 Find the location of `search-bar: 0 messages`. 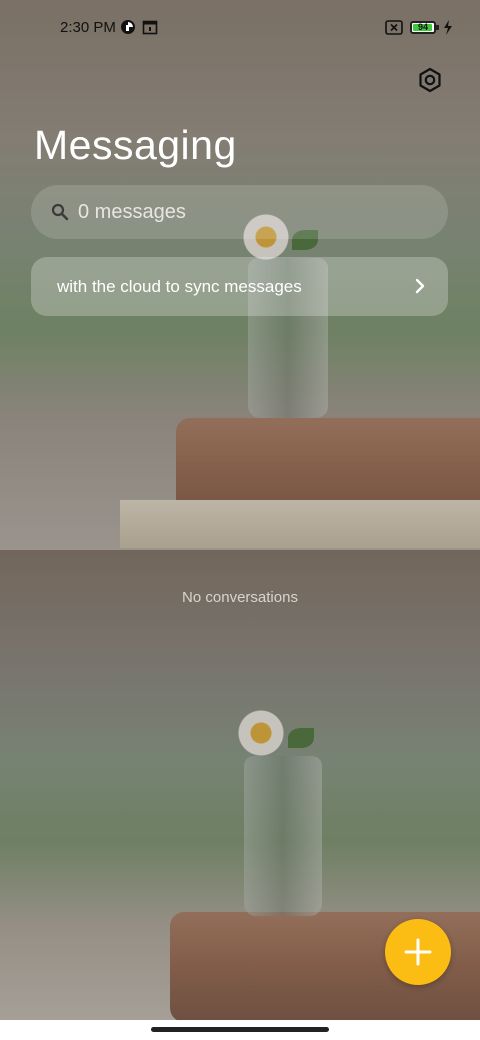

search-bar: 0 messages is located at coordinates (239, 212).